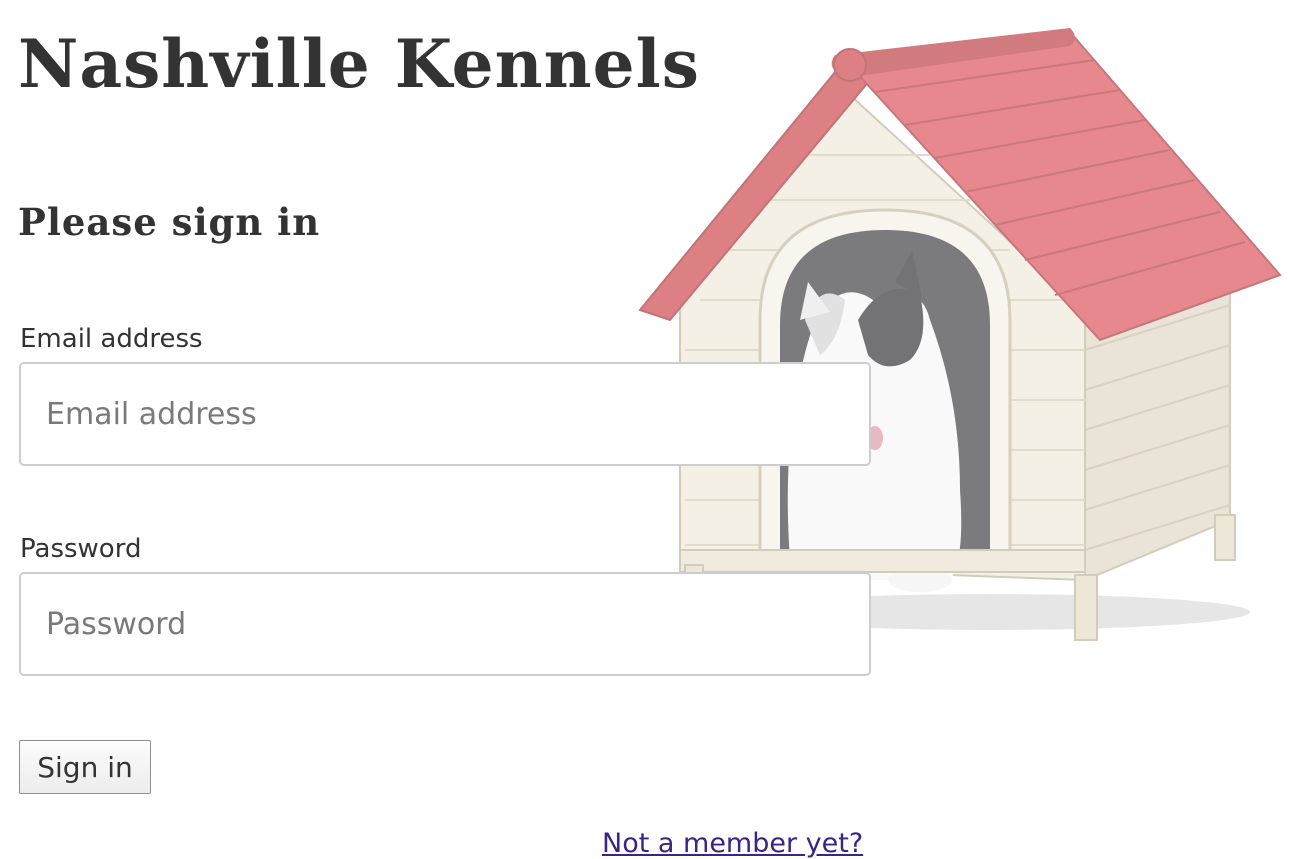 The image size is (1289, 859). What do you see at coordinates (445, 624) in the screenshot?
I see `password-input` at bounding box center [445, 624].